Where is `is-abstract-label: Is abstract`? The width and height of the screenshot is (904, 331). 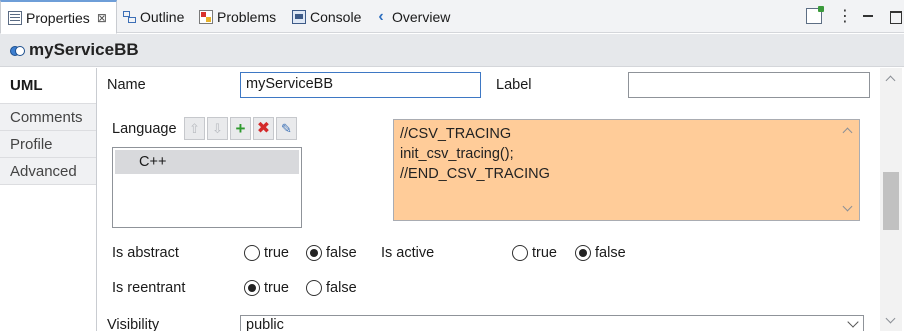
is-abstract-label: Is abstract is located at coordinates (145, 253).